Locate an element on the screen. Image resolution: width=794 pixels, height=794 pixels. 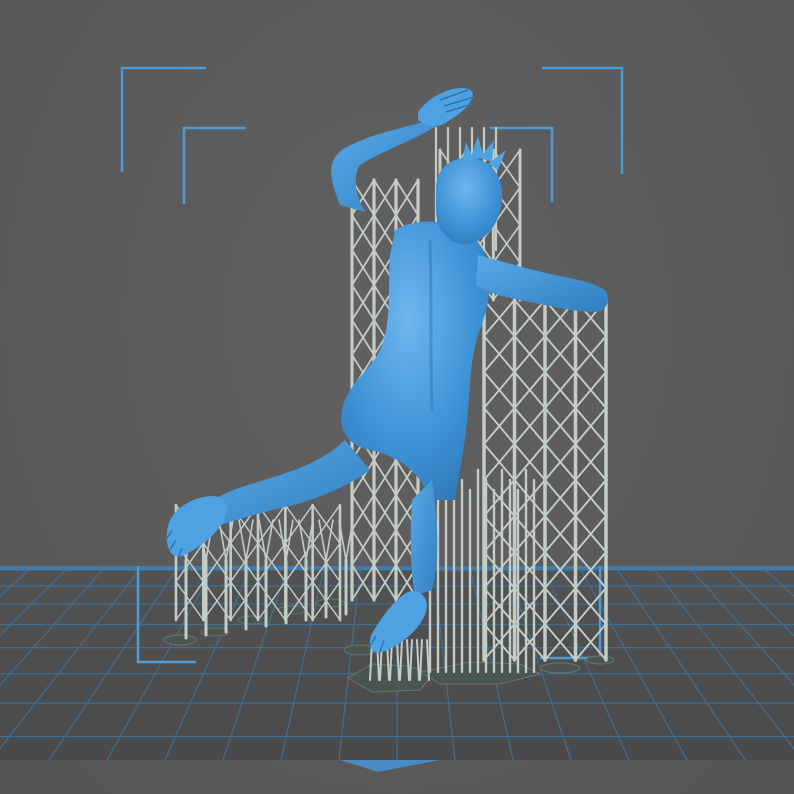
front-axis-marker is located at coordinates (390, 766).